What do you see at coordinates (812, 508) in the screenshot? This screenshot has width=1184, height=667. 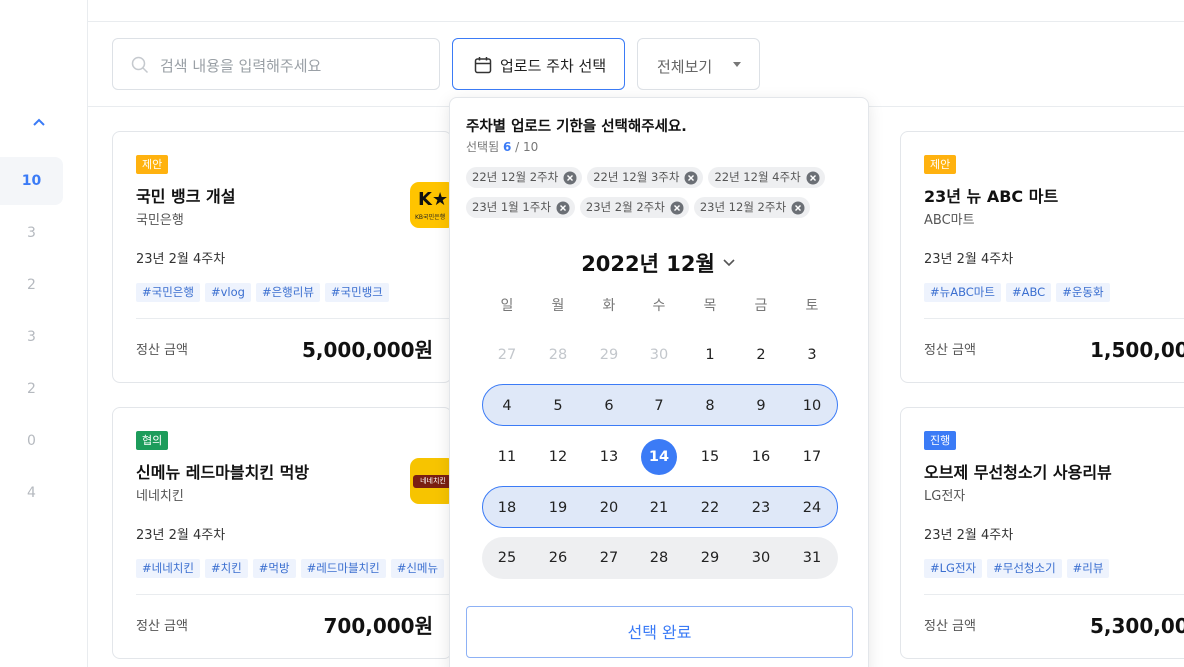 I see `calendar-day: 24` at bounding box center [812, 508].